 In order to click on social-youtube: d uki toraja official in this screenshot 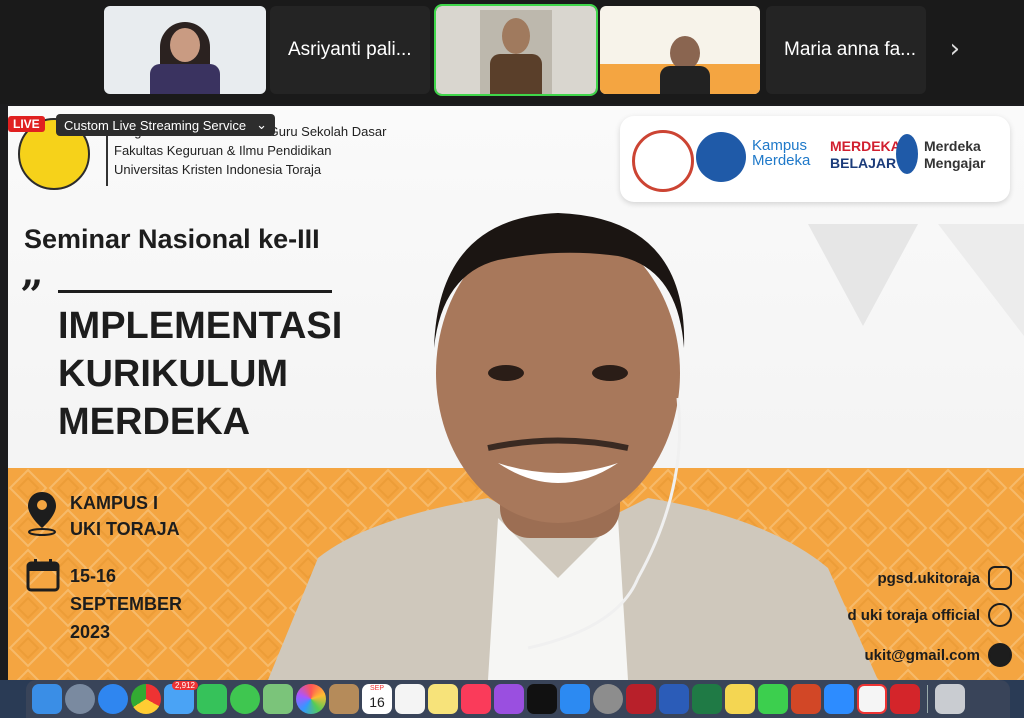, I will do `click(929, 615)`.